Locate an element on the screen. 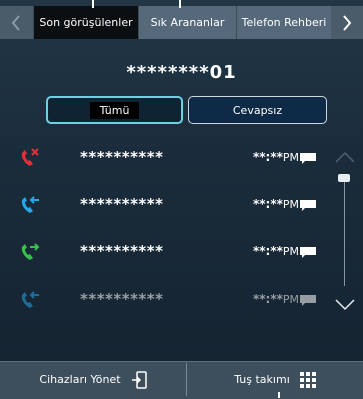  device-connect-icon is located at coordinates (139, 379).